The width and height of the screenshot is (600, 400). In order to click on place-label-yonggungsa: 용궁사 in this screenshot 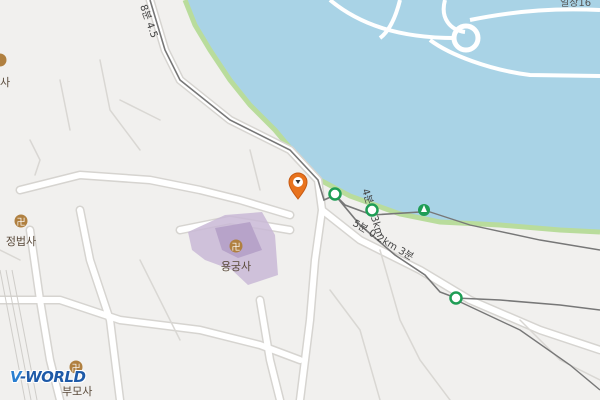, I will do `click(236, 266)`.